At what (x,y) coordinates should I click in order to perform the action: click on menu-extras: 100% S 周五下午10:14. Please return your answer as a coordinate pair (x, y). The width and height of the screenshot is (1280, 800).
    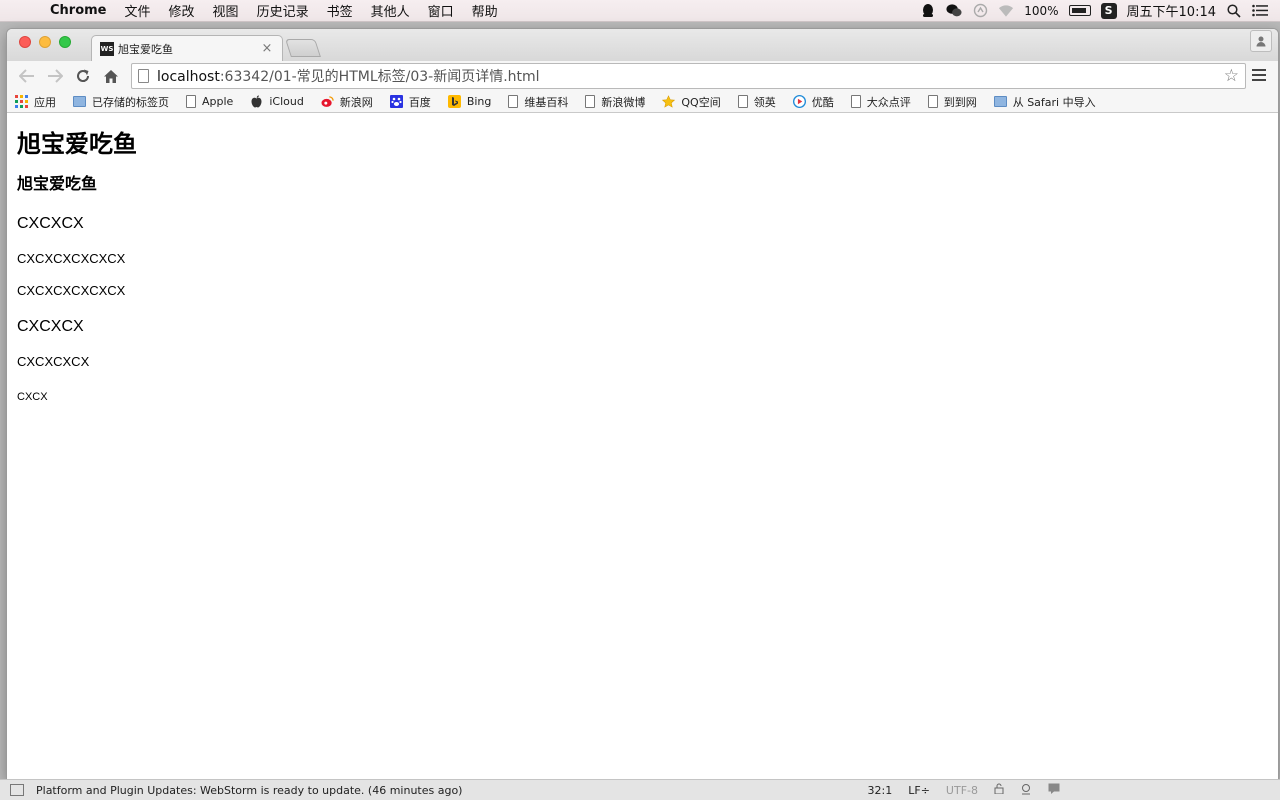
    Looking at the image, I should click on (1100, 10).